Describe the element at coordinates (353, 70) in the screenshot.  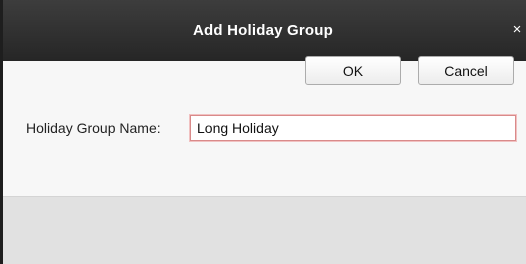
I see `ok-button: OK` at that location.